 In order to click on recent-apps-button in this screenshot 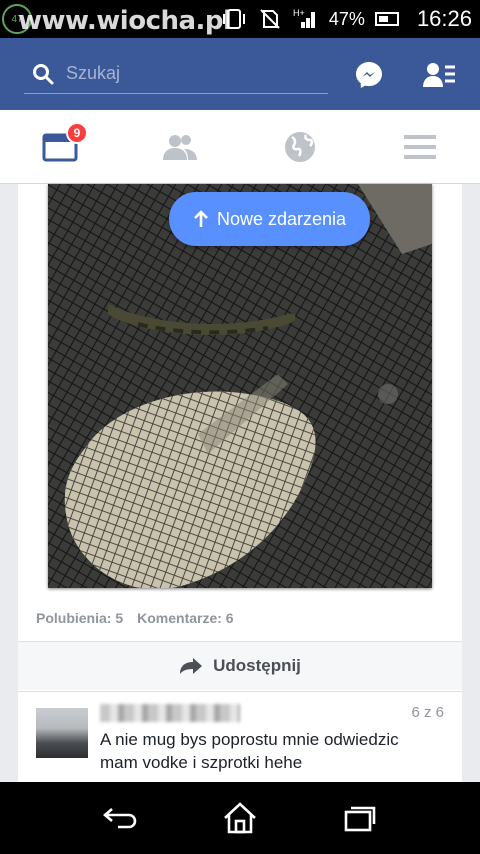, I will do `click(360, 818)`.